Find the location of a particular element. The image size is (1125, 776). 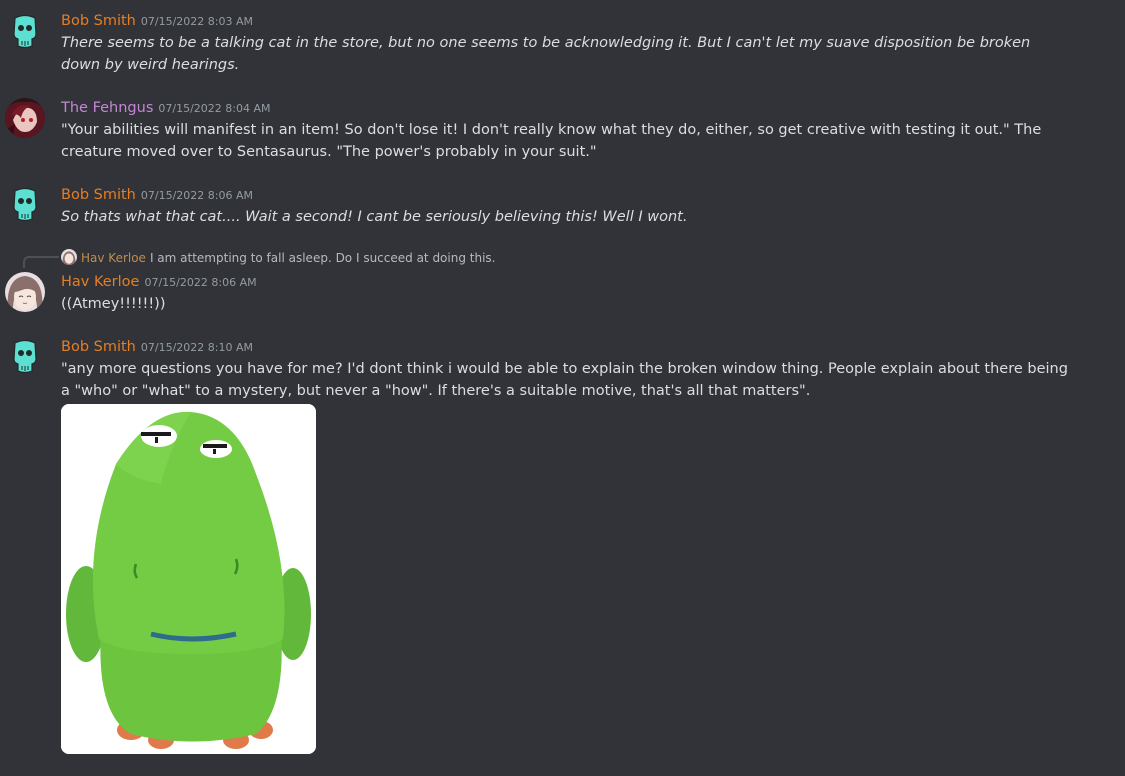

message-header: Bob Smith 07/15/2022 8:03 AM is located at coordinates (157, 21).